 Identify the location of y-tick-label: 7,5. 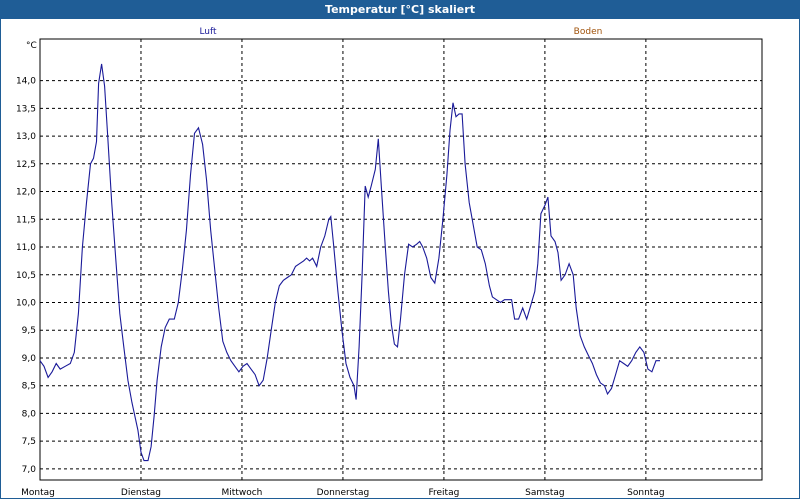
(29, 442).